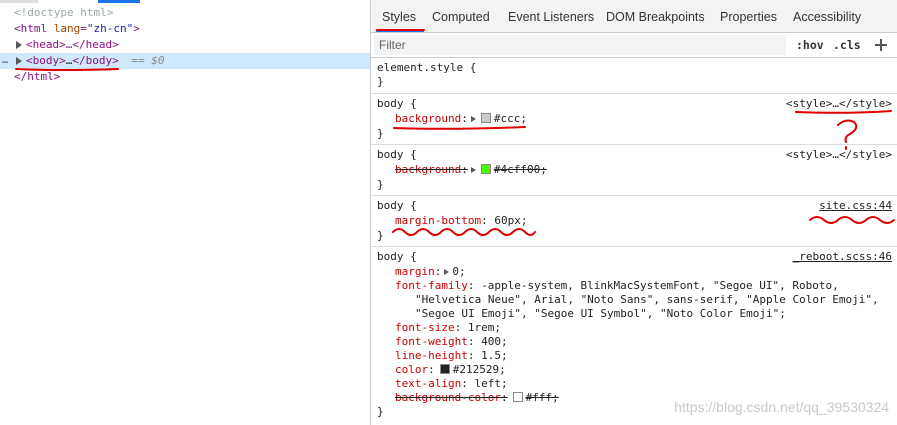 The width and height of the screenshot is (897, 425). What do you see at coordinates (64, 12) in the screenshot?
I see `doctype-text: <!doctype html>` at bounding box center [64, 12].